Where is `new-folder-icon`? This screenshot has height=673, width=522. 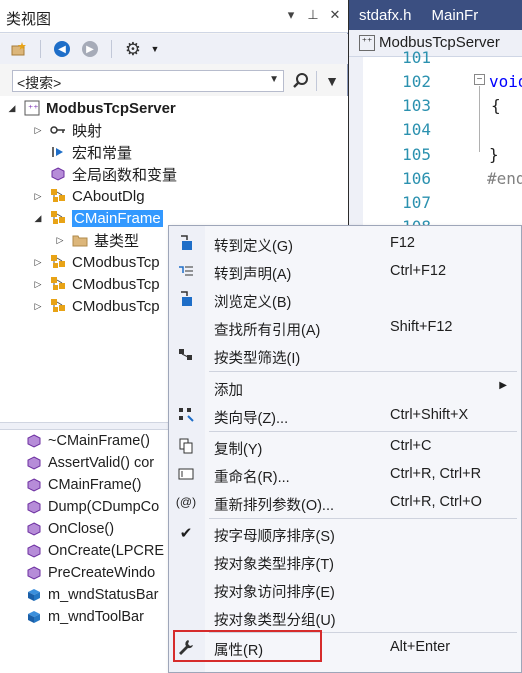 new-folder-icon is located at coordinates (19, 49).